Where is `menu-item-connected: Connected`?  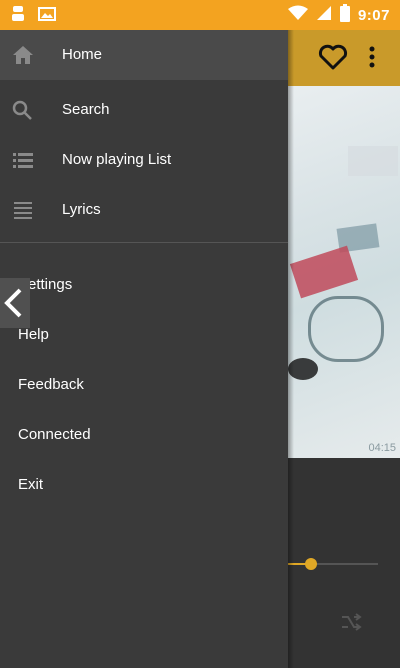 menu-item-connected: Connected is located at coordinates (144, 435).